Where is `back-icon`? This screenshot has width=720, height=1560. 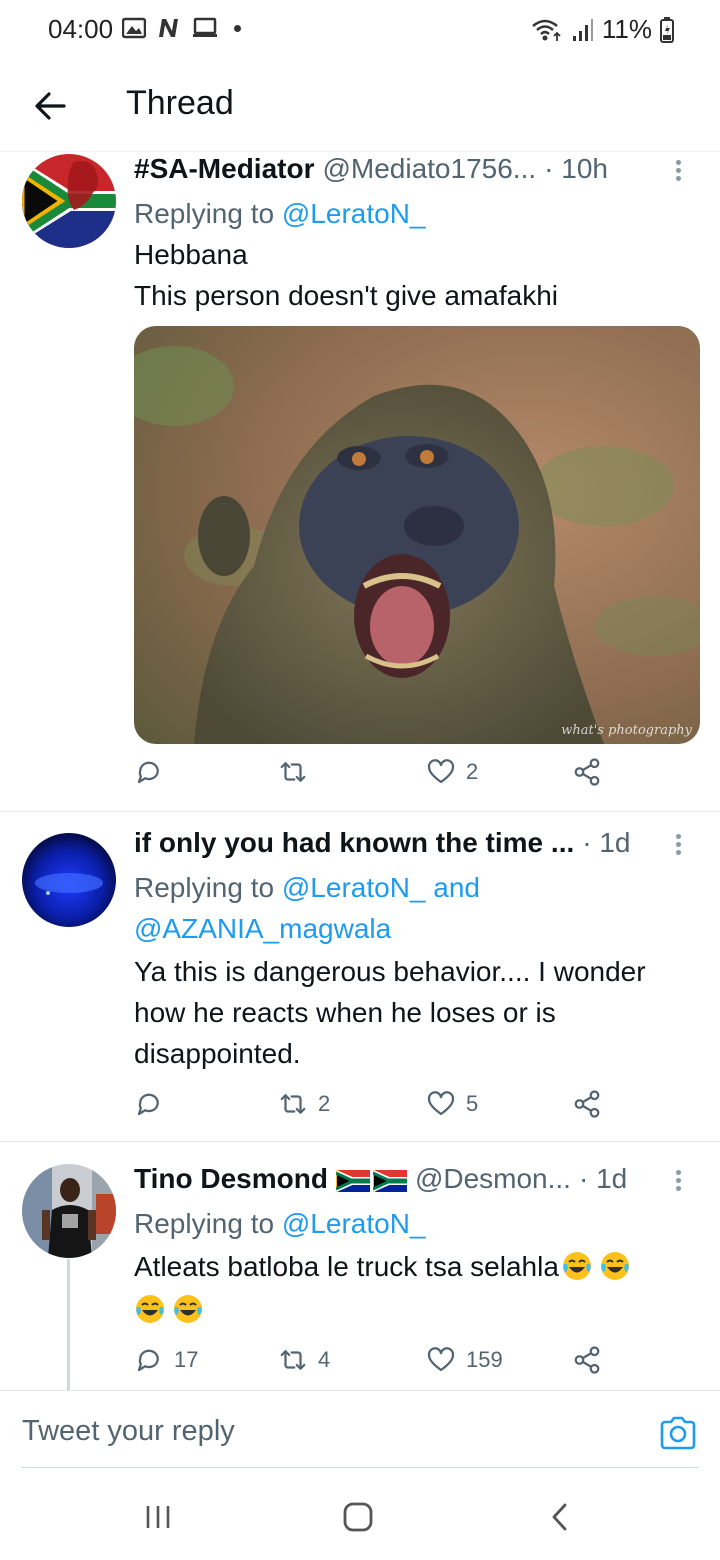 back-icon is located at coordinates (559, 1517).